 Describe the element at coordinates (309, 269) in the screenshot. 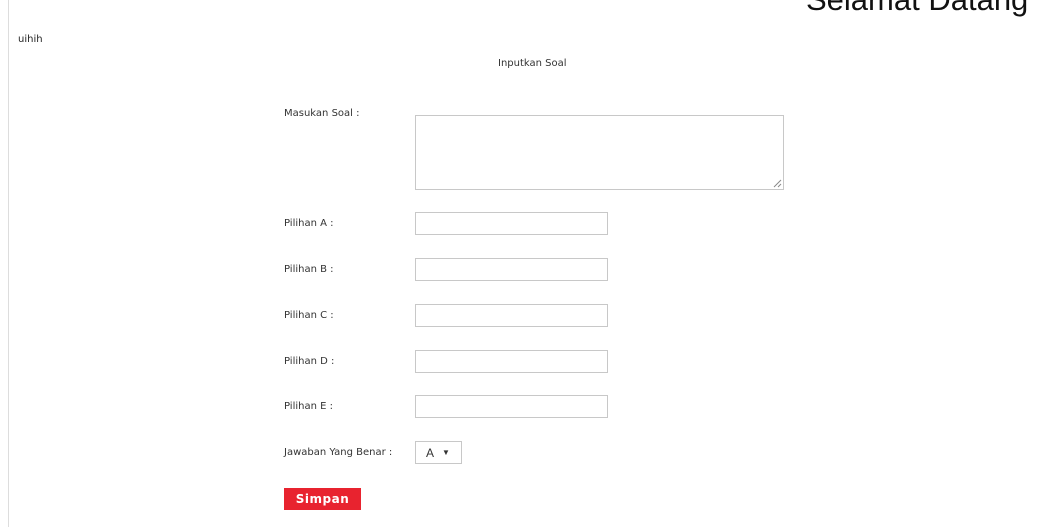

I see `option-b-label: Pilihan B :` at that location.